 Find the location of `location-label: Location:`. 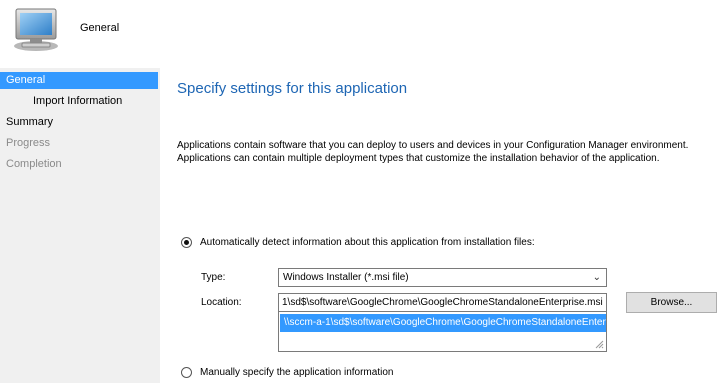

location-label: Location: is located at coordinates (221, 302).